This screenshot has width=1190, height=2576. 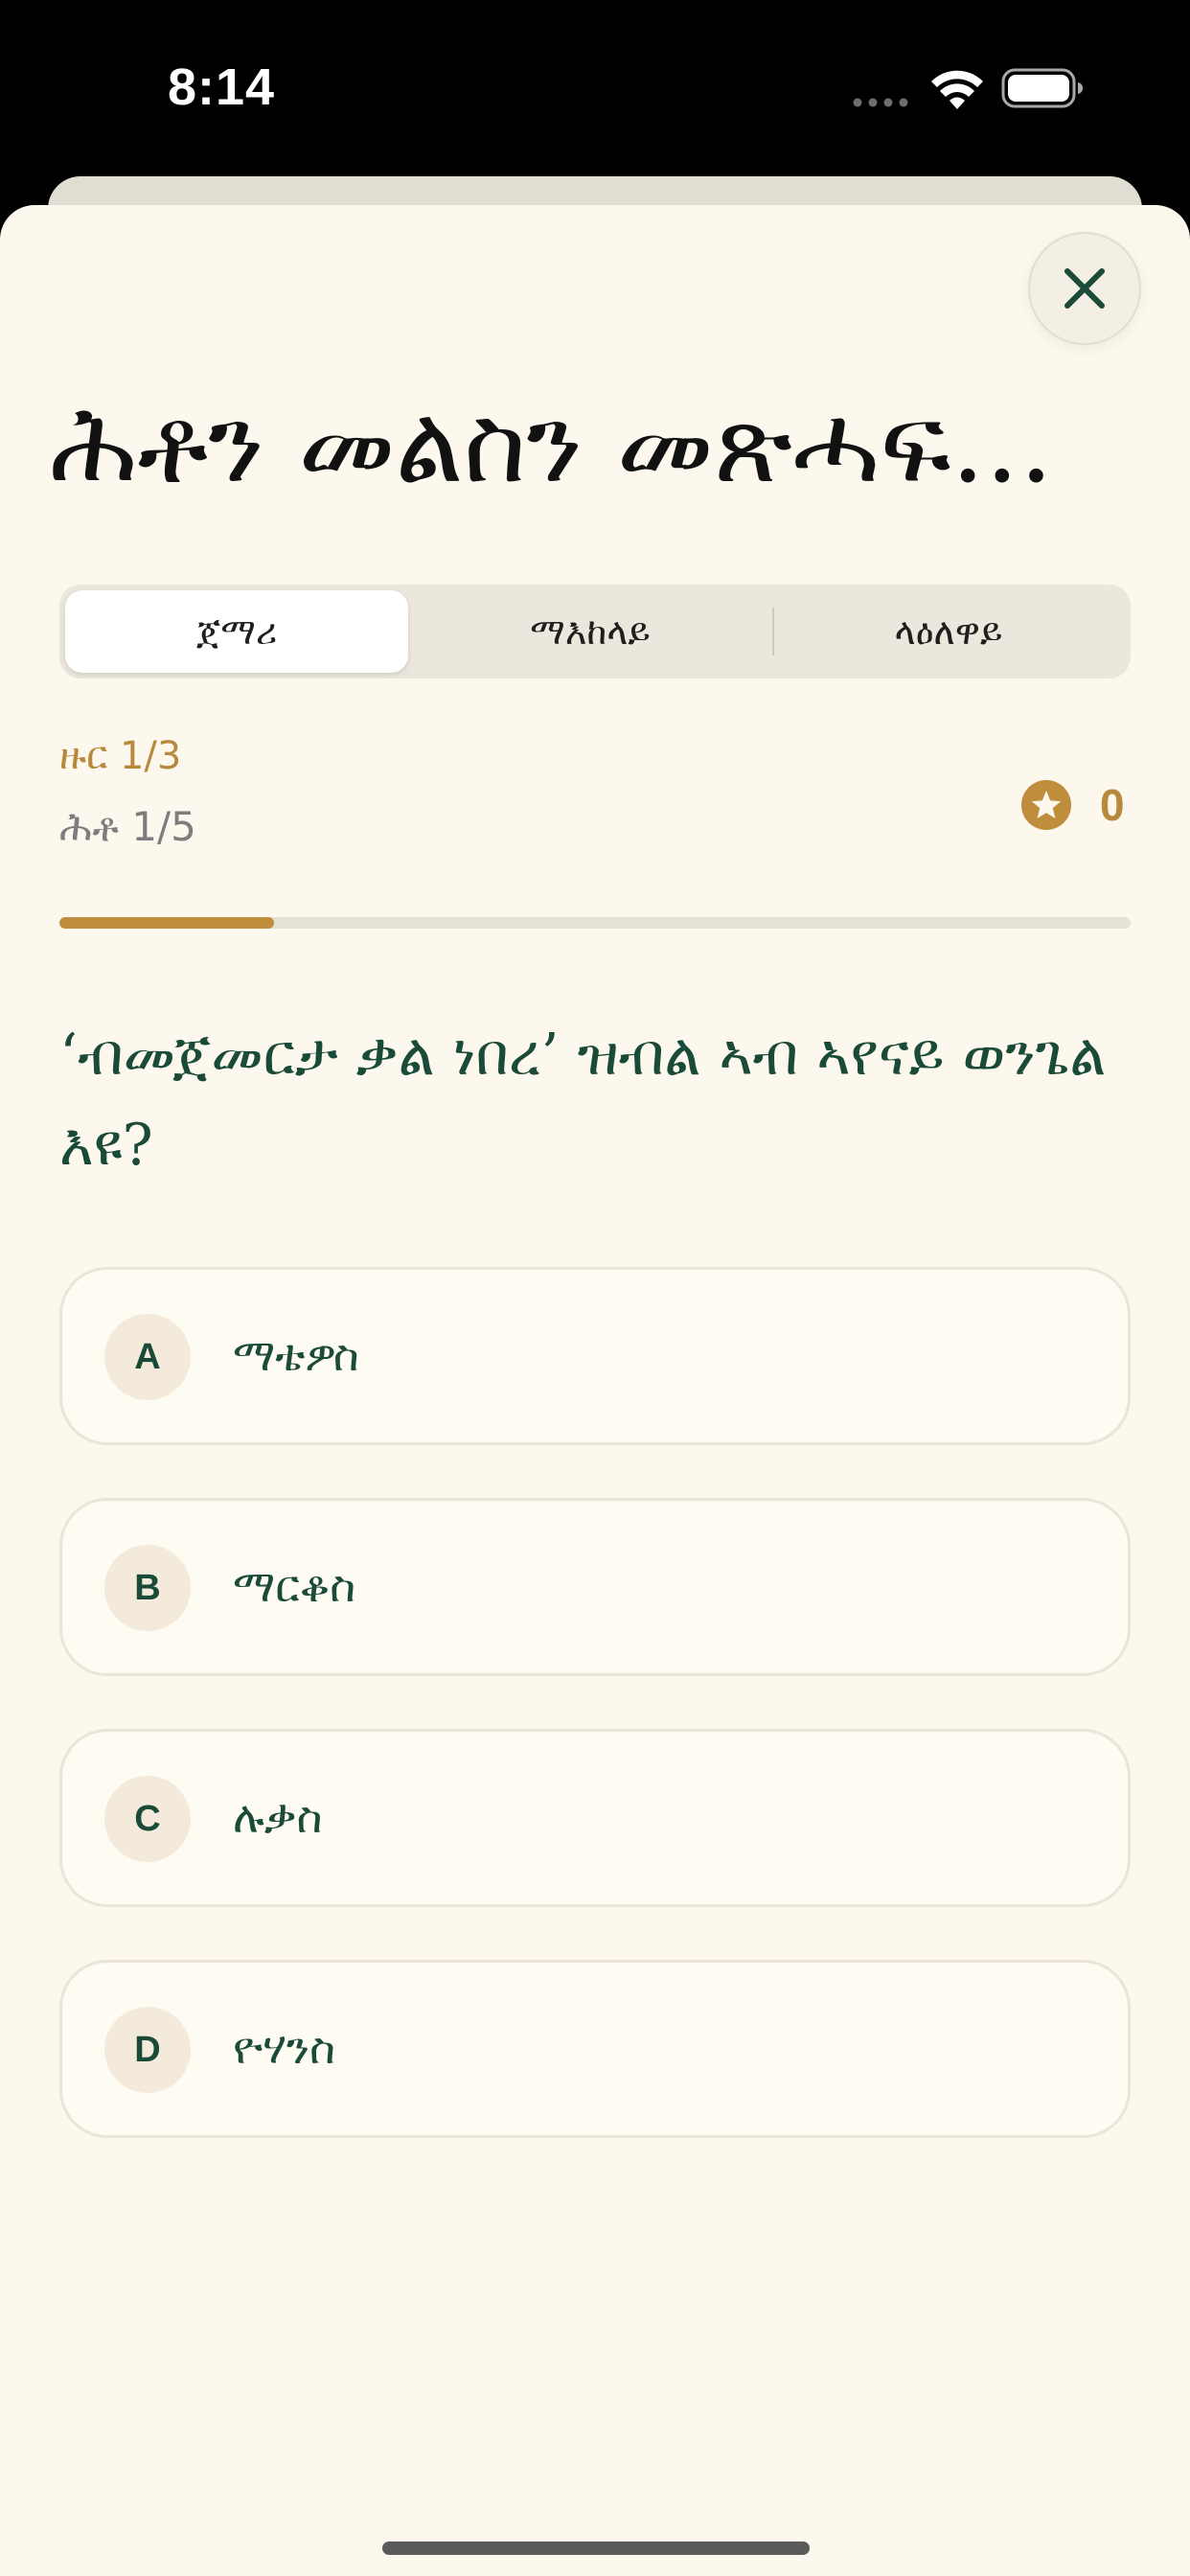 What do you see at coordinates (949, 631) in the screenshot?
I see `tab-advanced: ላዕለዋይ` at bounding box center [949, 631].